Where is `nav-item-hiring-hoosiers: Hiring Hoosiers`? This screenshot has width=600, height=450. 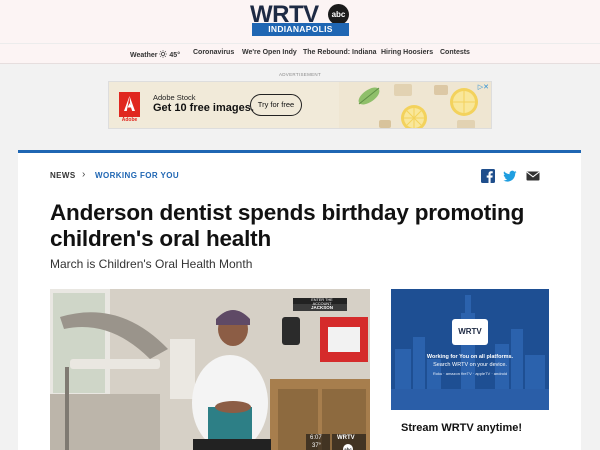
nav-item-hiring-hoosiers: Hiring Hoosiers is located at coordinates (407, 52).